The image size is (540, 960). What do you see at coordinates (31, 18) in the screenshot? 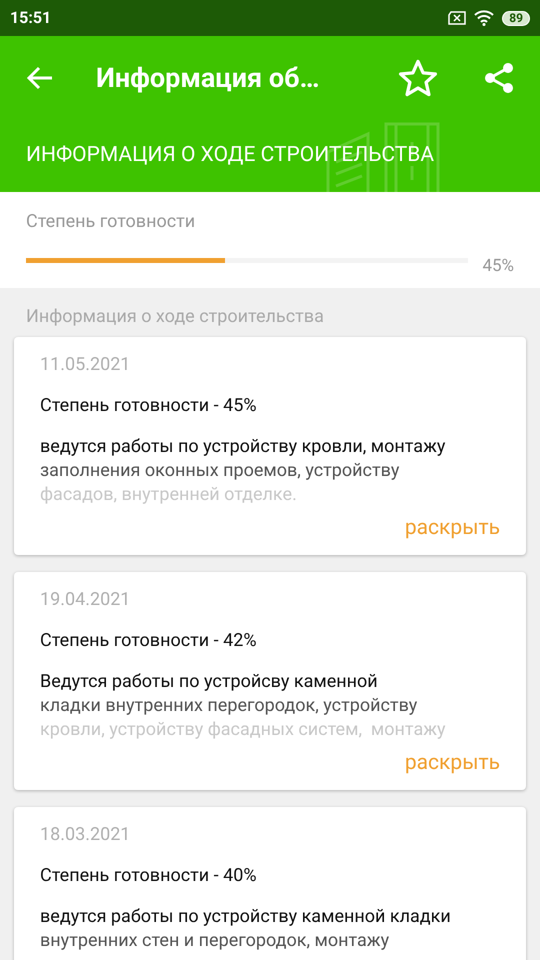
I see `status-time: 15:51` at bounding box center [31, 18].